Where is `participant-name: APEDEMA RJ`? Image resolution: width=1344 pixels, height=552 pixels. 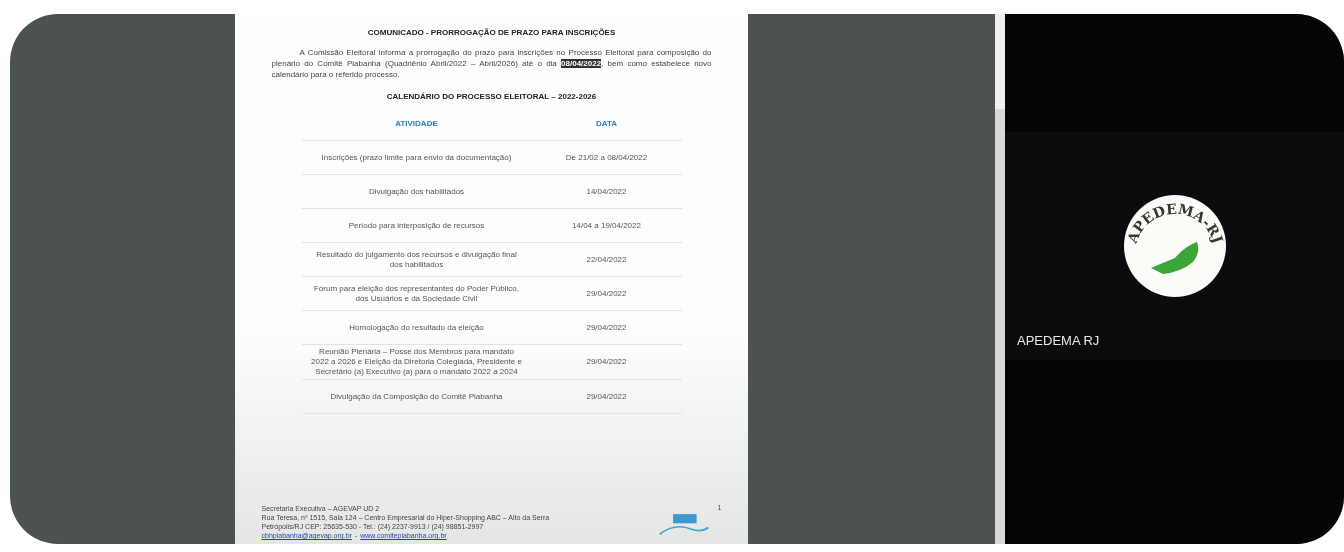 participant-name: APEDEMA RJ is located at coordinates (1058, 340).